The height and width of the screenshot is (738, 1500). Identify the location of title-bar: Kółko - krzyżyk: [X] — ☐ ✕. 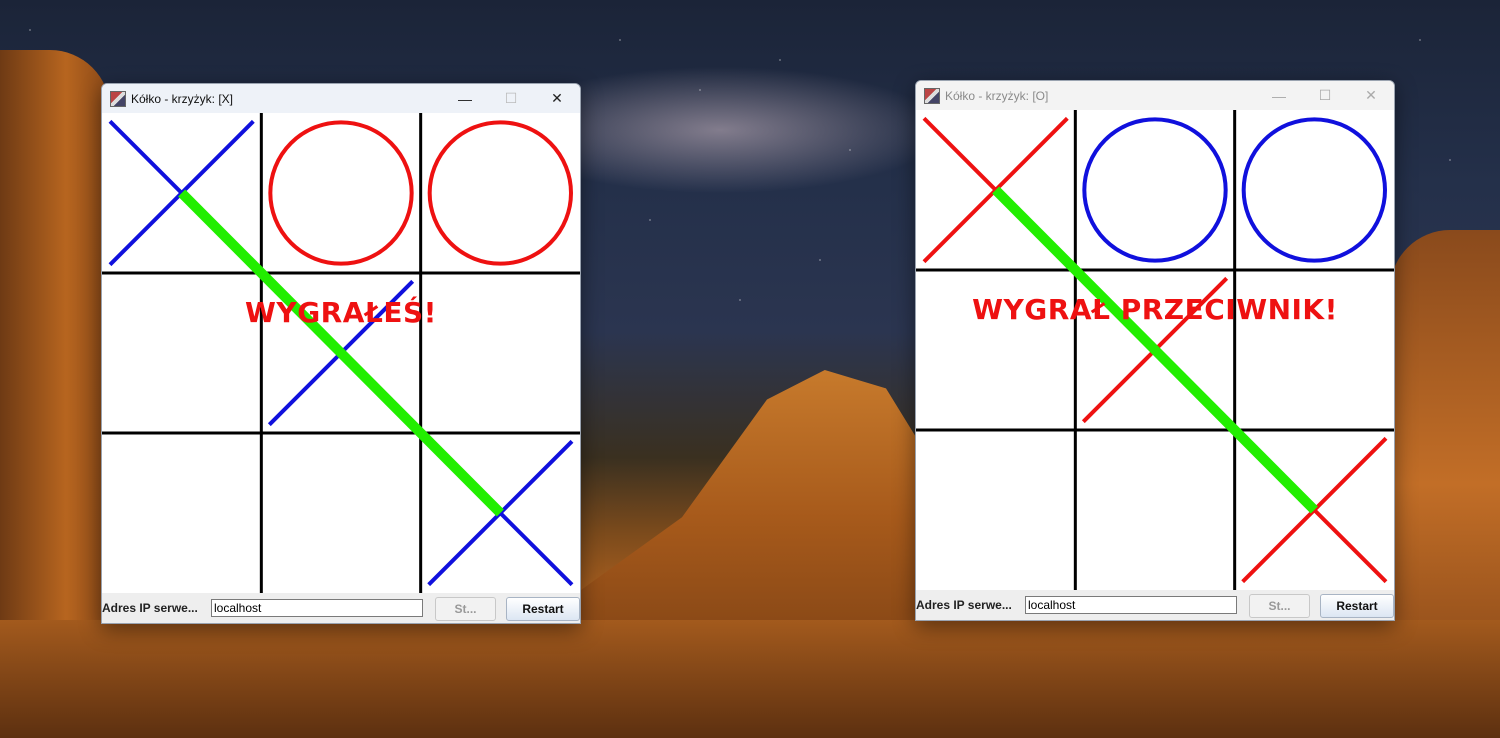
(341, 98).